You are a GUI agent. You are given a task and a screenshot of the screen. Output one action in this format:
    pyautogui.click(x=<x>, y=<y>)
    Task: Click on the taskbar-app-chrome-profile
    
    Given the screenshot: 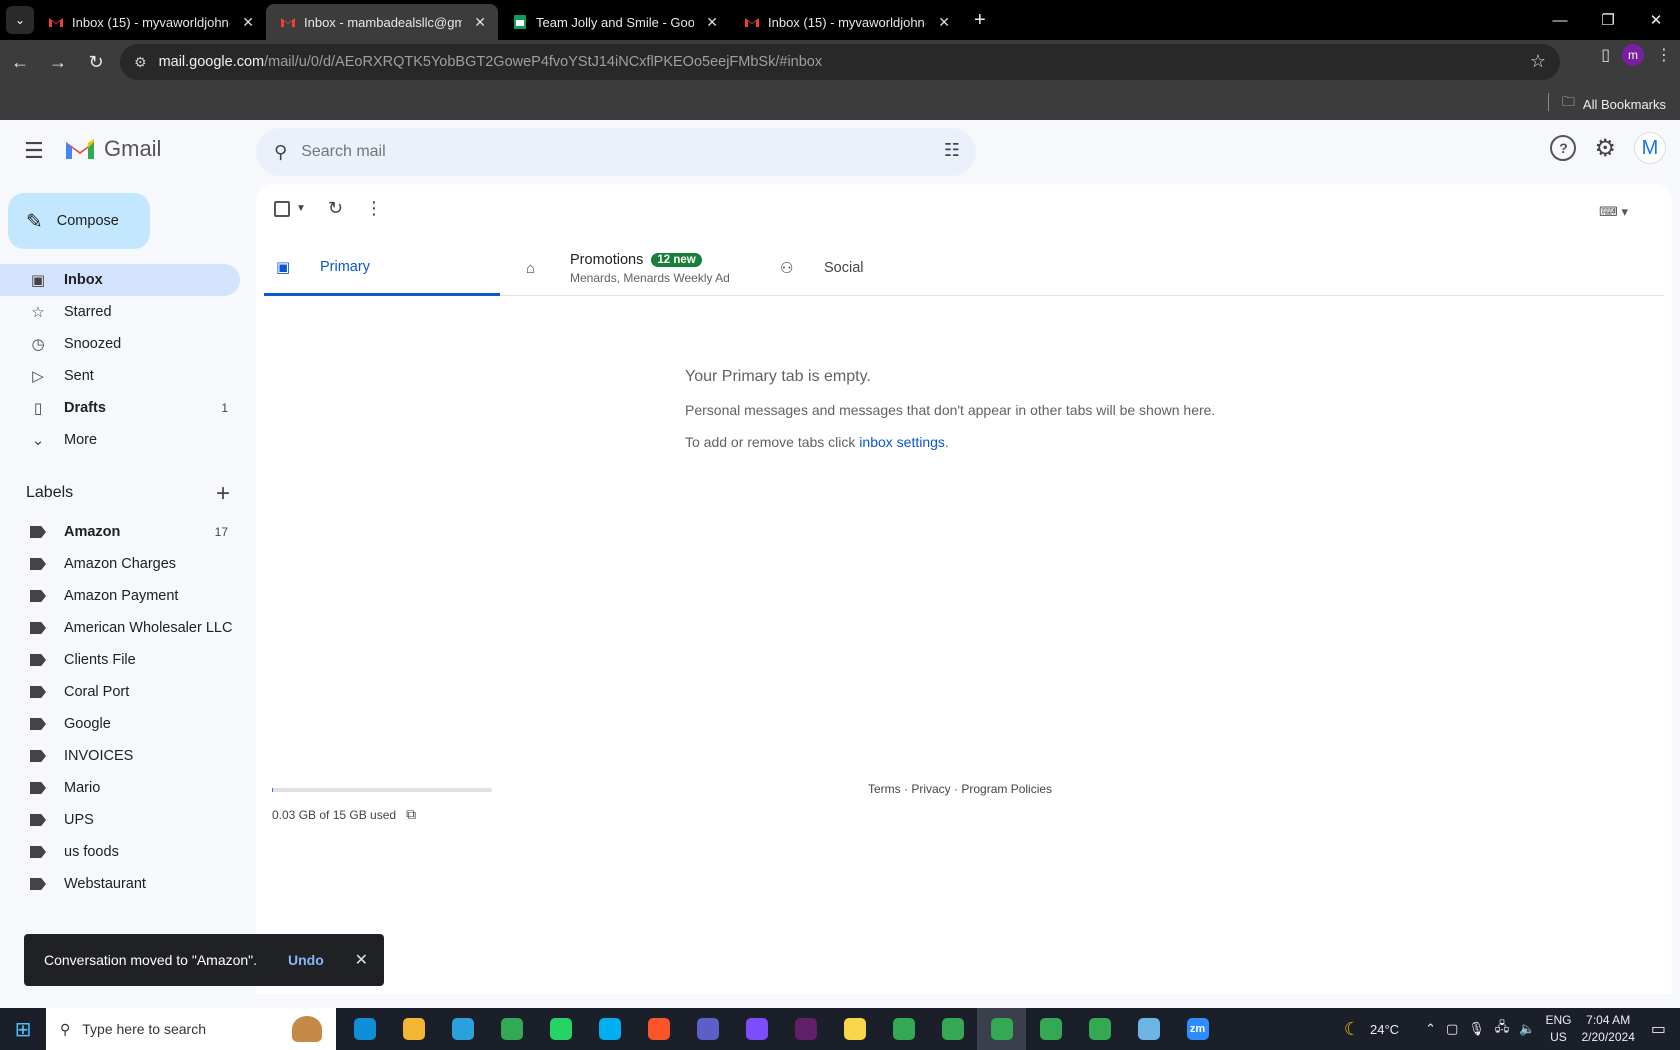 What is the action you would take?
    pyautogui.click(x=756, y=1029)
    